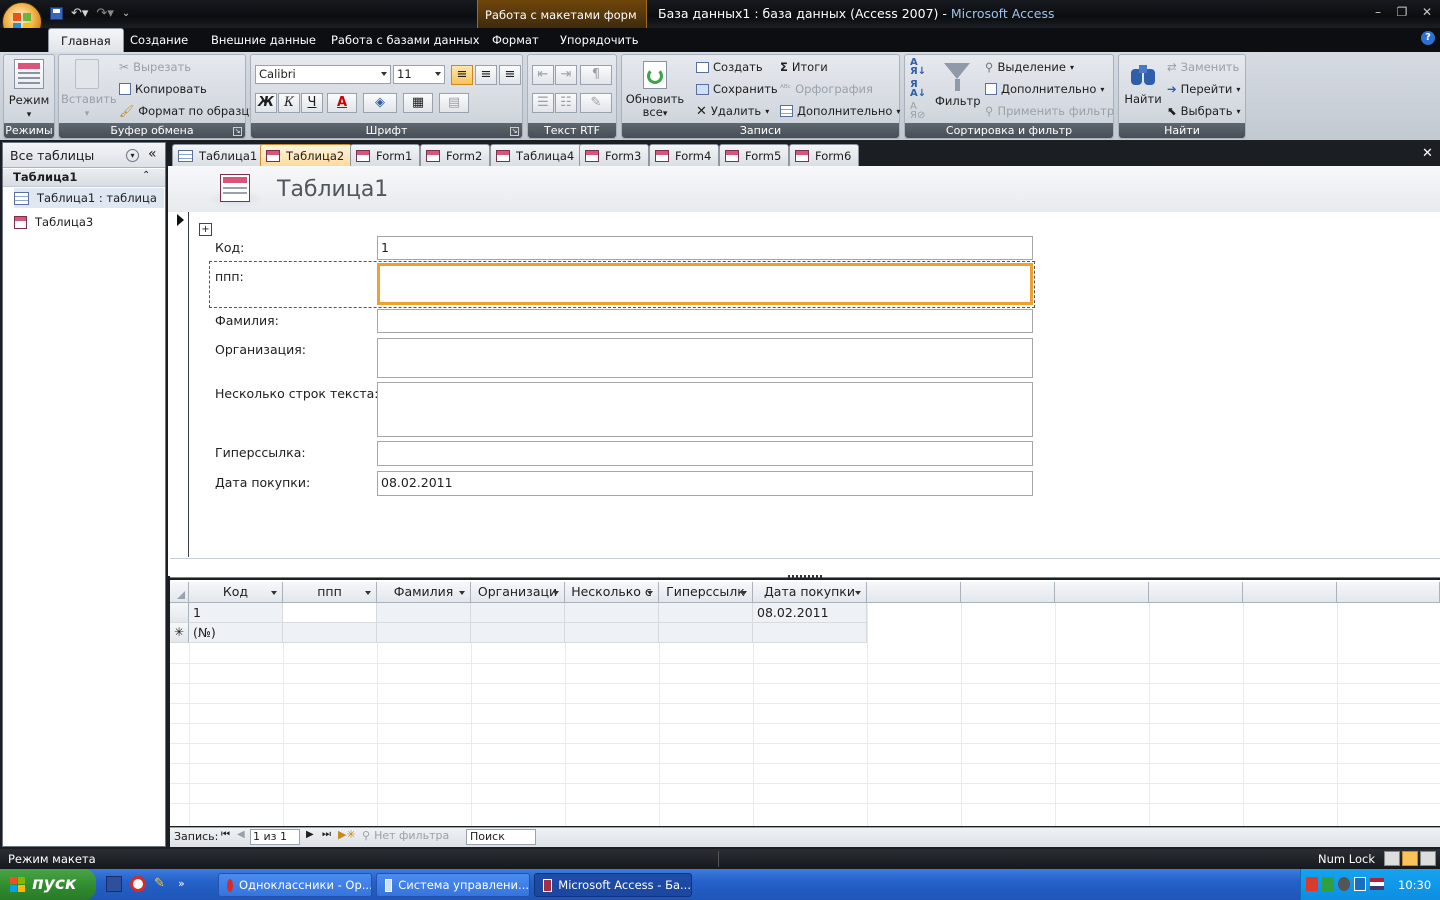  Describe the element at coordinates (1312, 884) in the screenshot. I see `volume-icon` at that location.